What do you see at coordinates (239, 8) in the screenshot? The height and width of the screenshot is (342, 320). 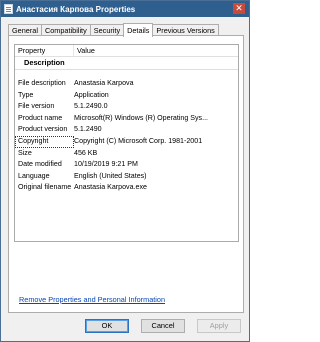 I see `close-icon: ✕` at bounding box center [239, 8].